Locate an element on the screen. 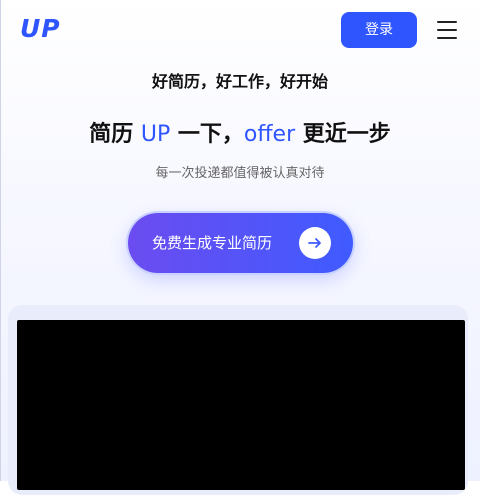  top-header: UP 登录 is located at coordinates (240, 31).